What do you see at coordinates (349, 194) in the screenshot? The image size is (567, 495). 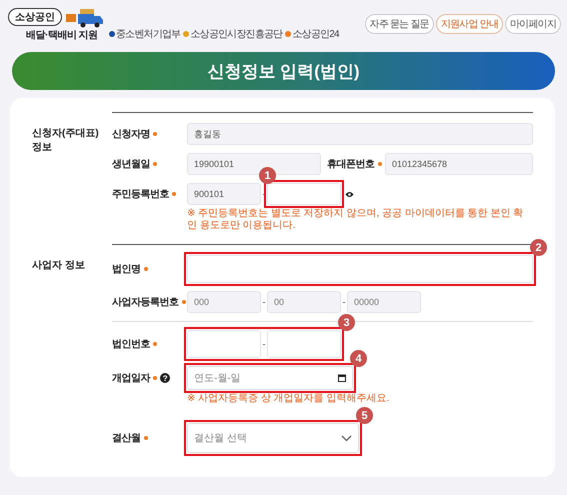 I see `eye-icon` at bounding box center [349, 194].